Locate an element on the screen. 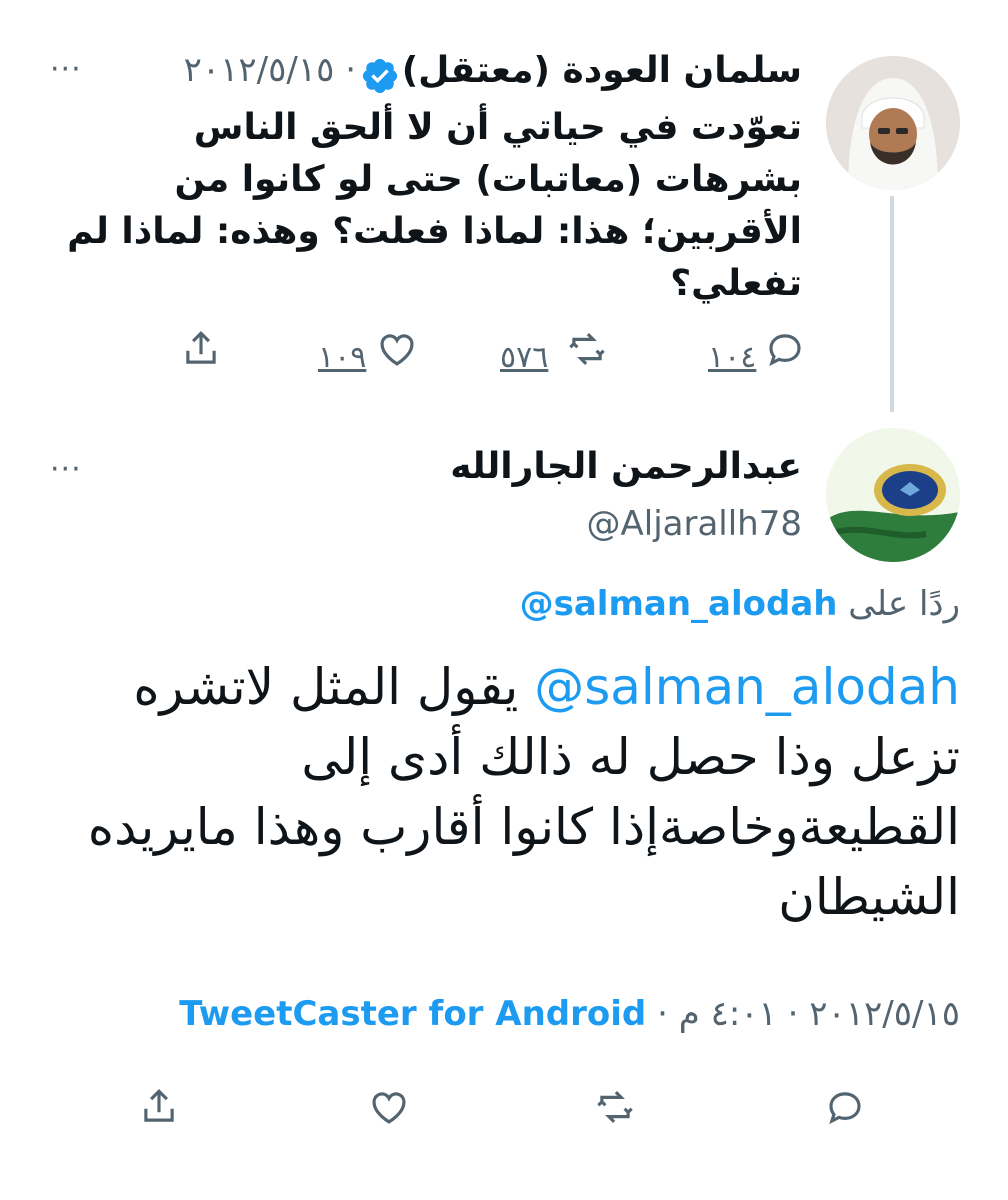 The height and width of the screenshot is (1200, 1008). parent-reply-count: ١٠٤ is located at coordinates (732, 357).